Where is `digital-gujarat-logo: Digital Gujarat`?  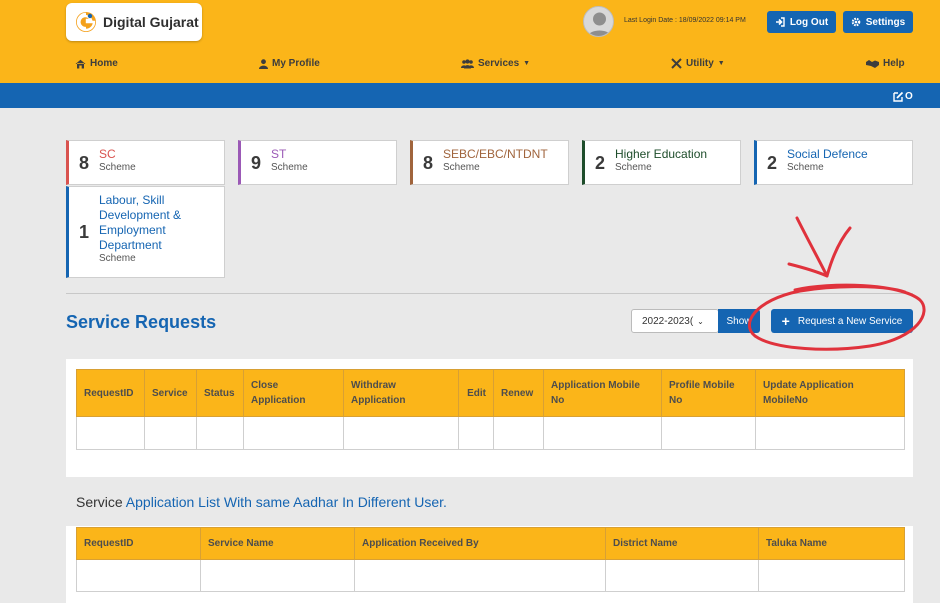 digital-gujarat-logo: Digital Gujarat is located at coordinates (134, 22).